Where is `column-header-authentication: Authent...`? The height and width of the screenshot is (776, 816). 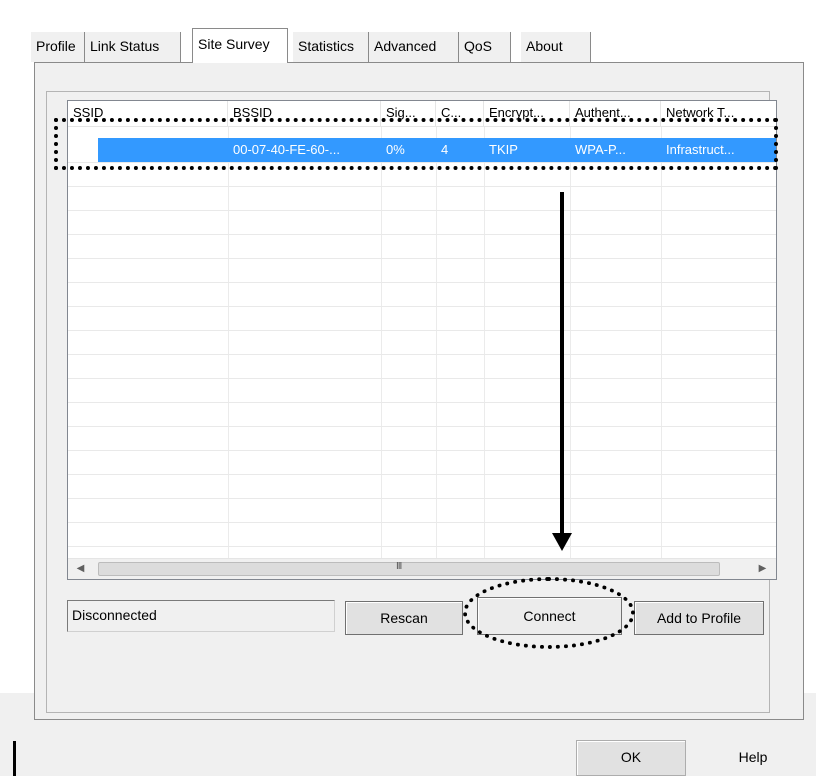 column-header-authentication: Authent... is located at coordinates (615, 114).